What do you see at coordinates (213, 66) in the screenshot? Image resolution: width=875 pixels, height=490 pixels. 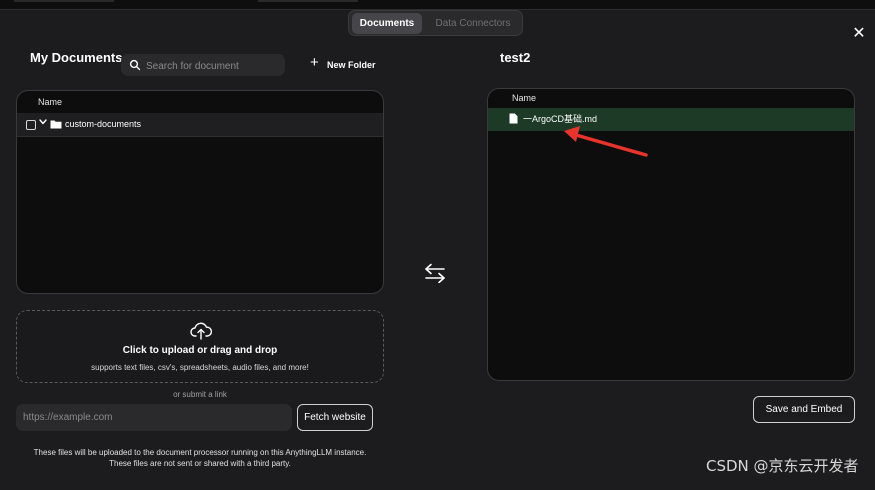 I see `search-input` at bounding box center [213, 66].